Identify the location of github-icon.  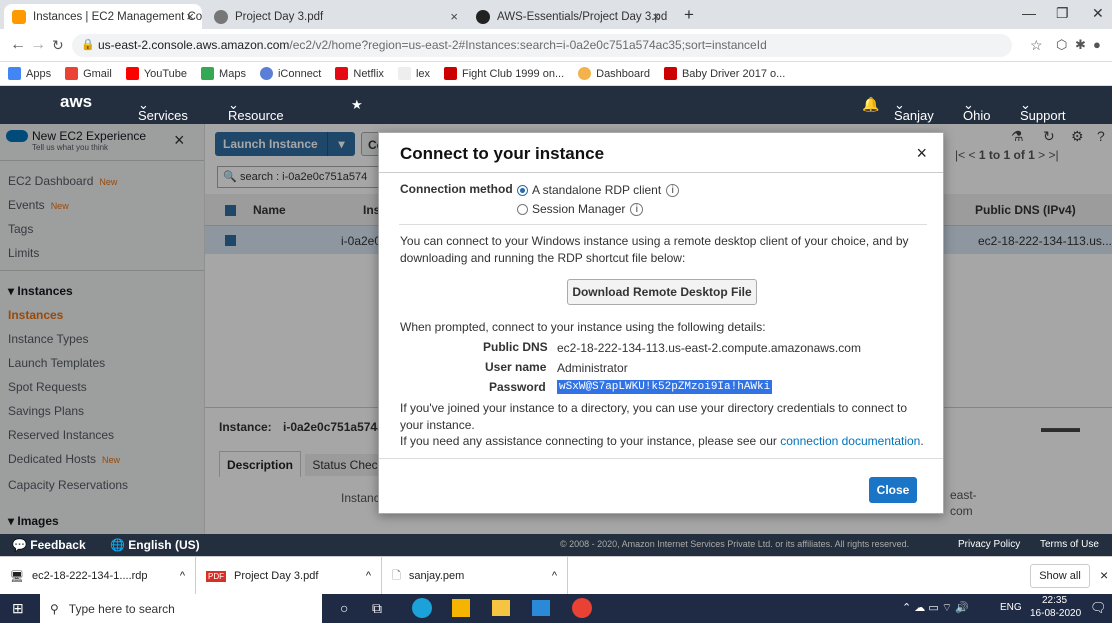
(483, 16).